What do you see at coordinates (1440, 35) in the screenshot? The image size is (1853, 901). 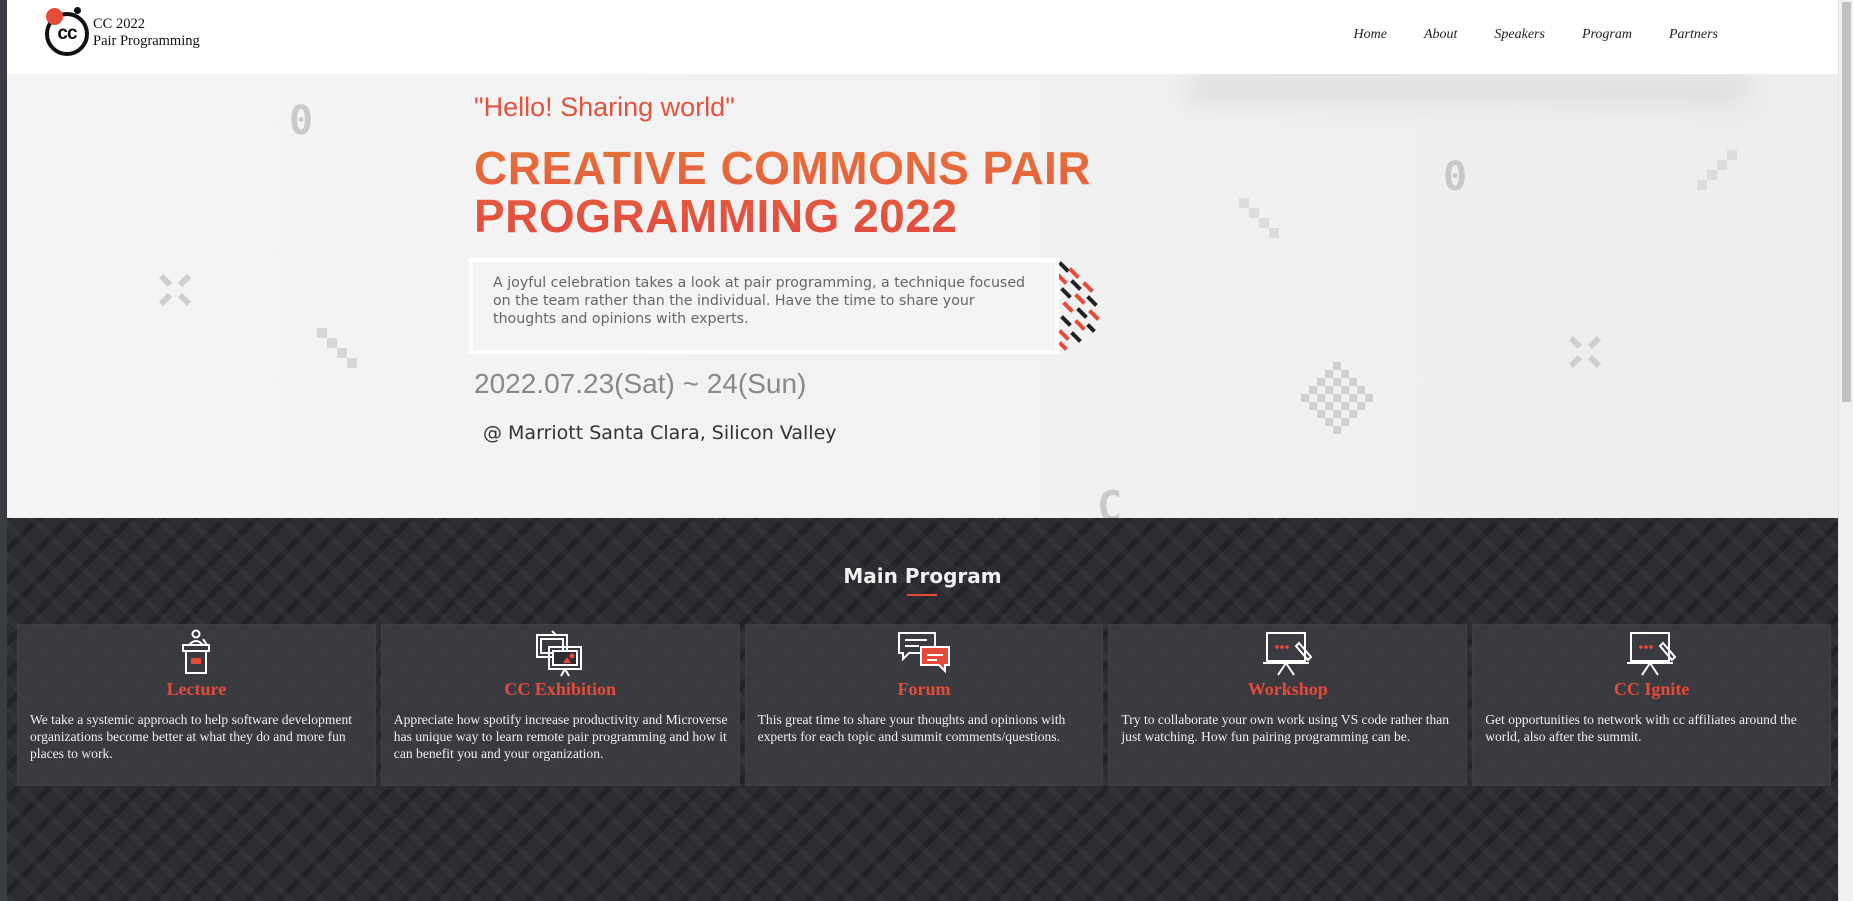 I see `nav-about: About` at bounding box center [1440, 35].